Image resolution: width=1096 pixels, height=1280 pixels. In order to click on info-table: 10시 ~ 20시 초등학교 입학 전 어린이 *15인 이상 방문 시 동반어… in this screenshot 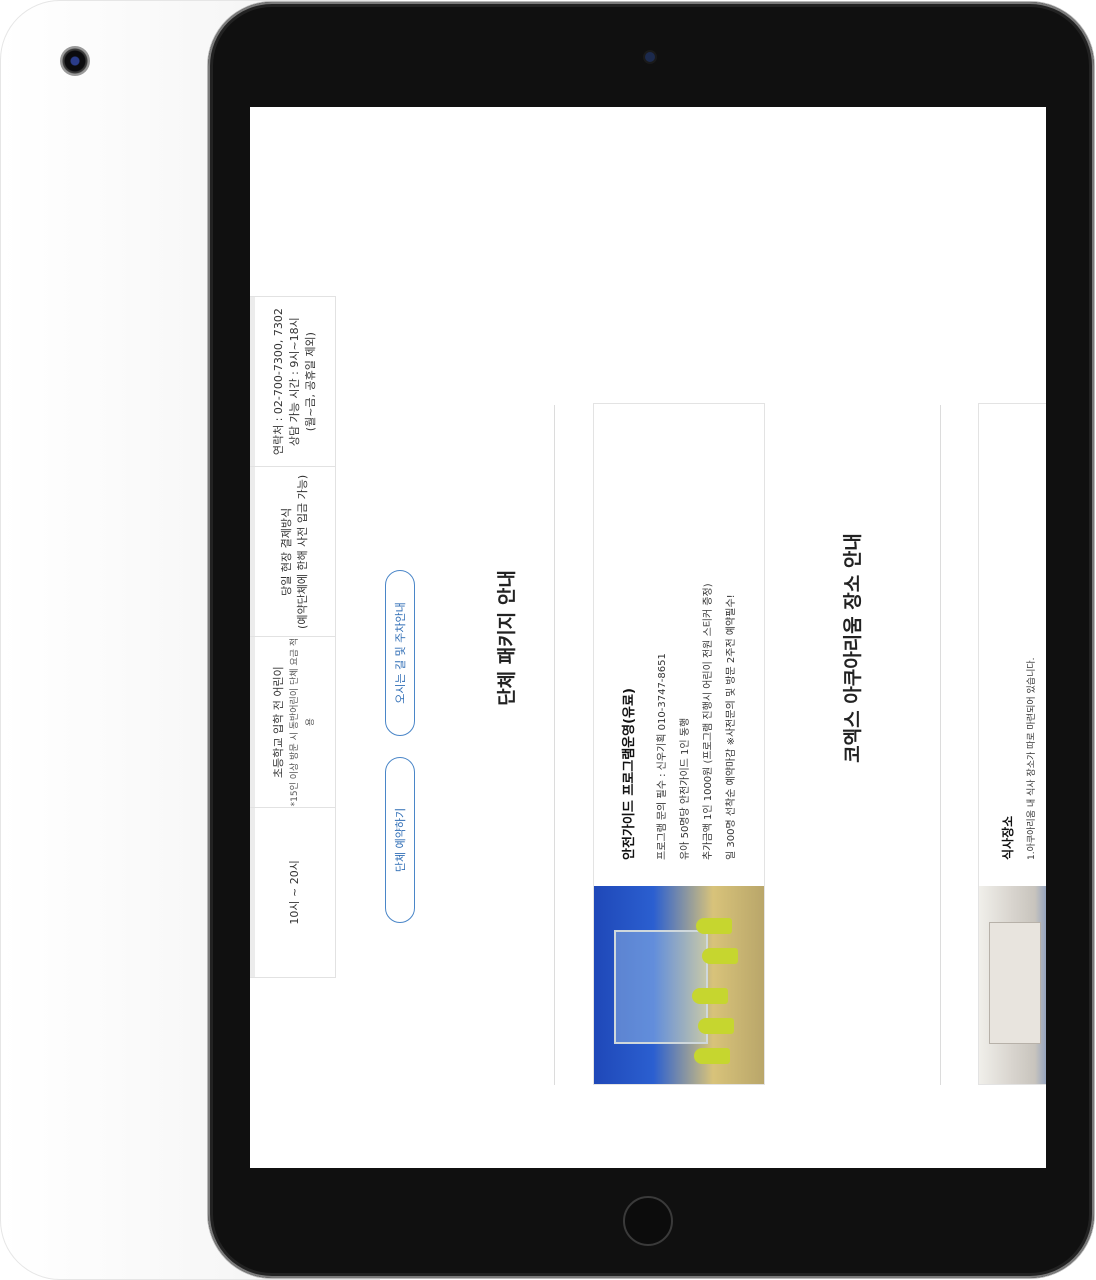, I will do `click(293, 637)`.